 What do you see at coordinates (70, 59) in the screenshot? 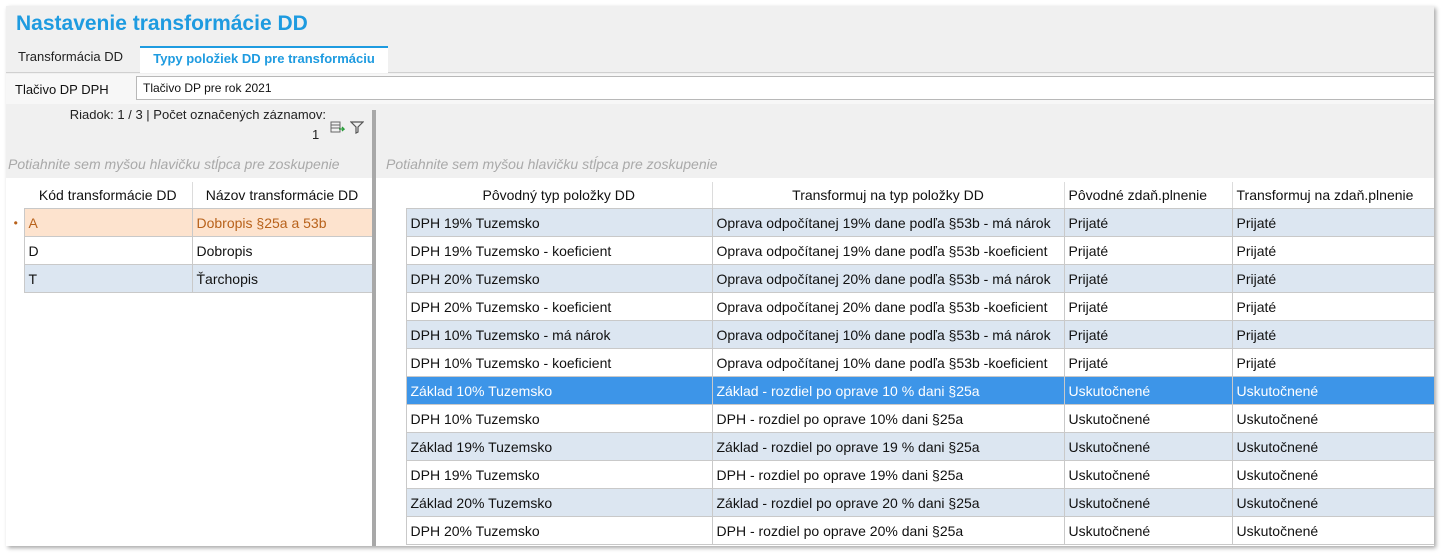
I see `tab-transformacia-dd: Transformácia DD` at bounding box center [70, 59].